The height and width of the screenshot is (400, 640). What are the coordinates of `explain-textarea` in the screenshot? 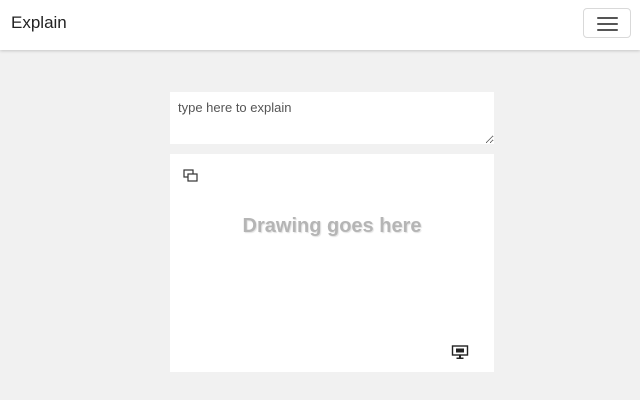 It's located at (332, 118).